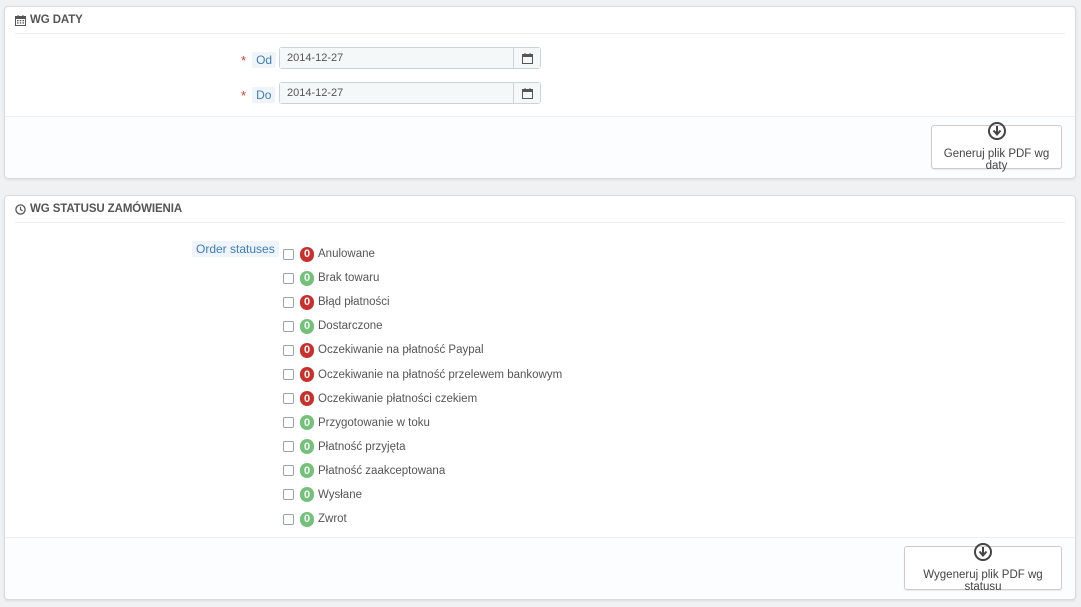 The image size is (1081, 607). I want to click on status-panel-heading: WG STATUSU ZAMÓWIENIA, so click(540, 209).